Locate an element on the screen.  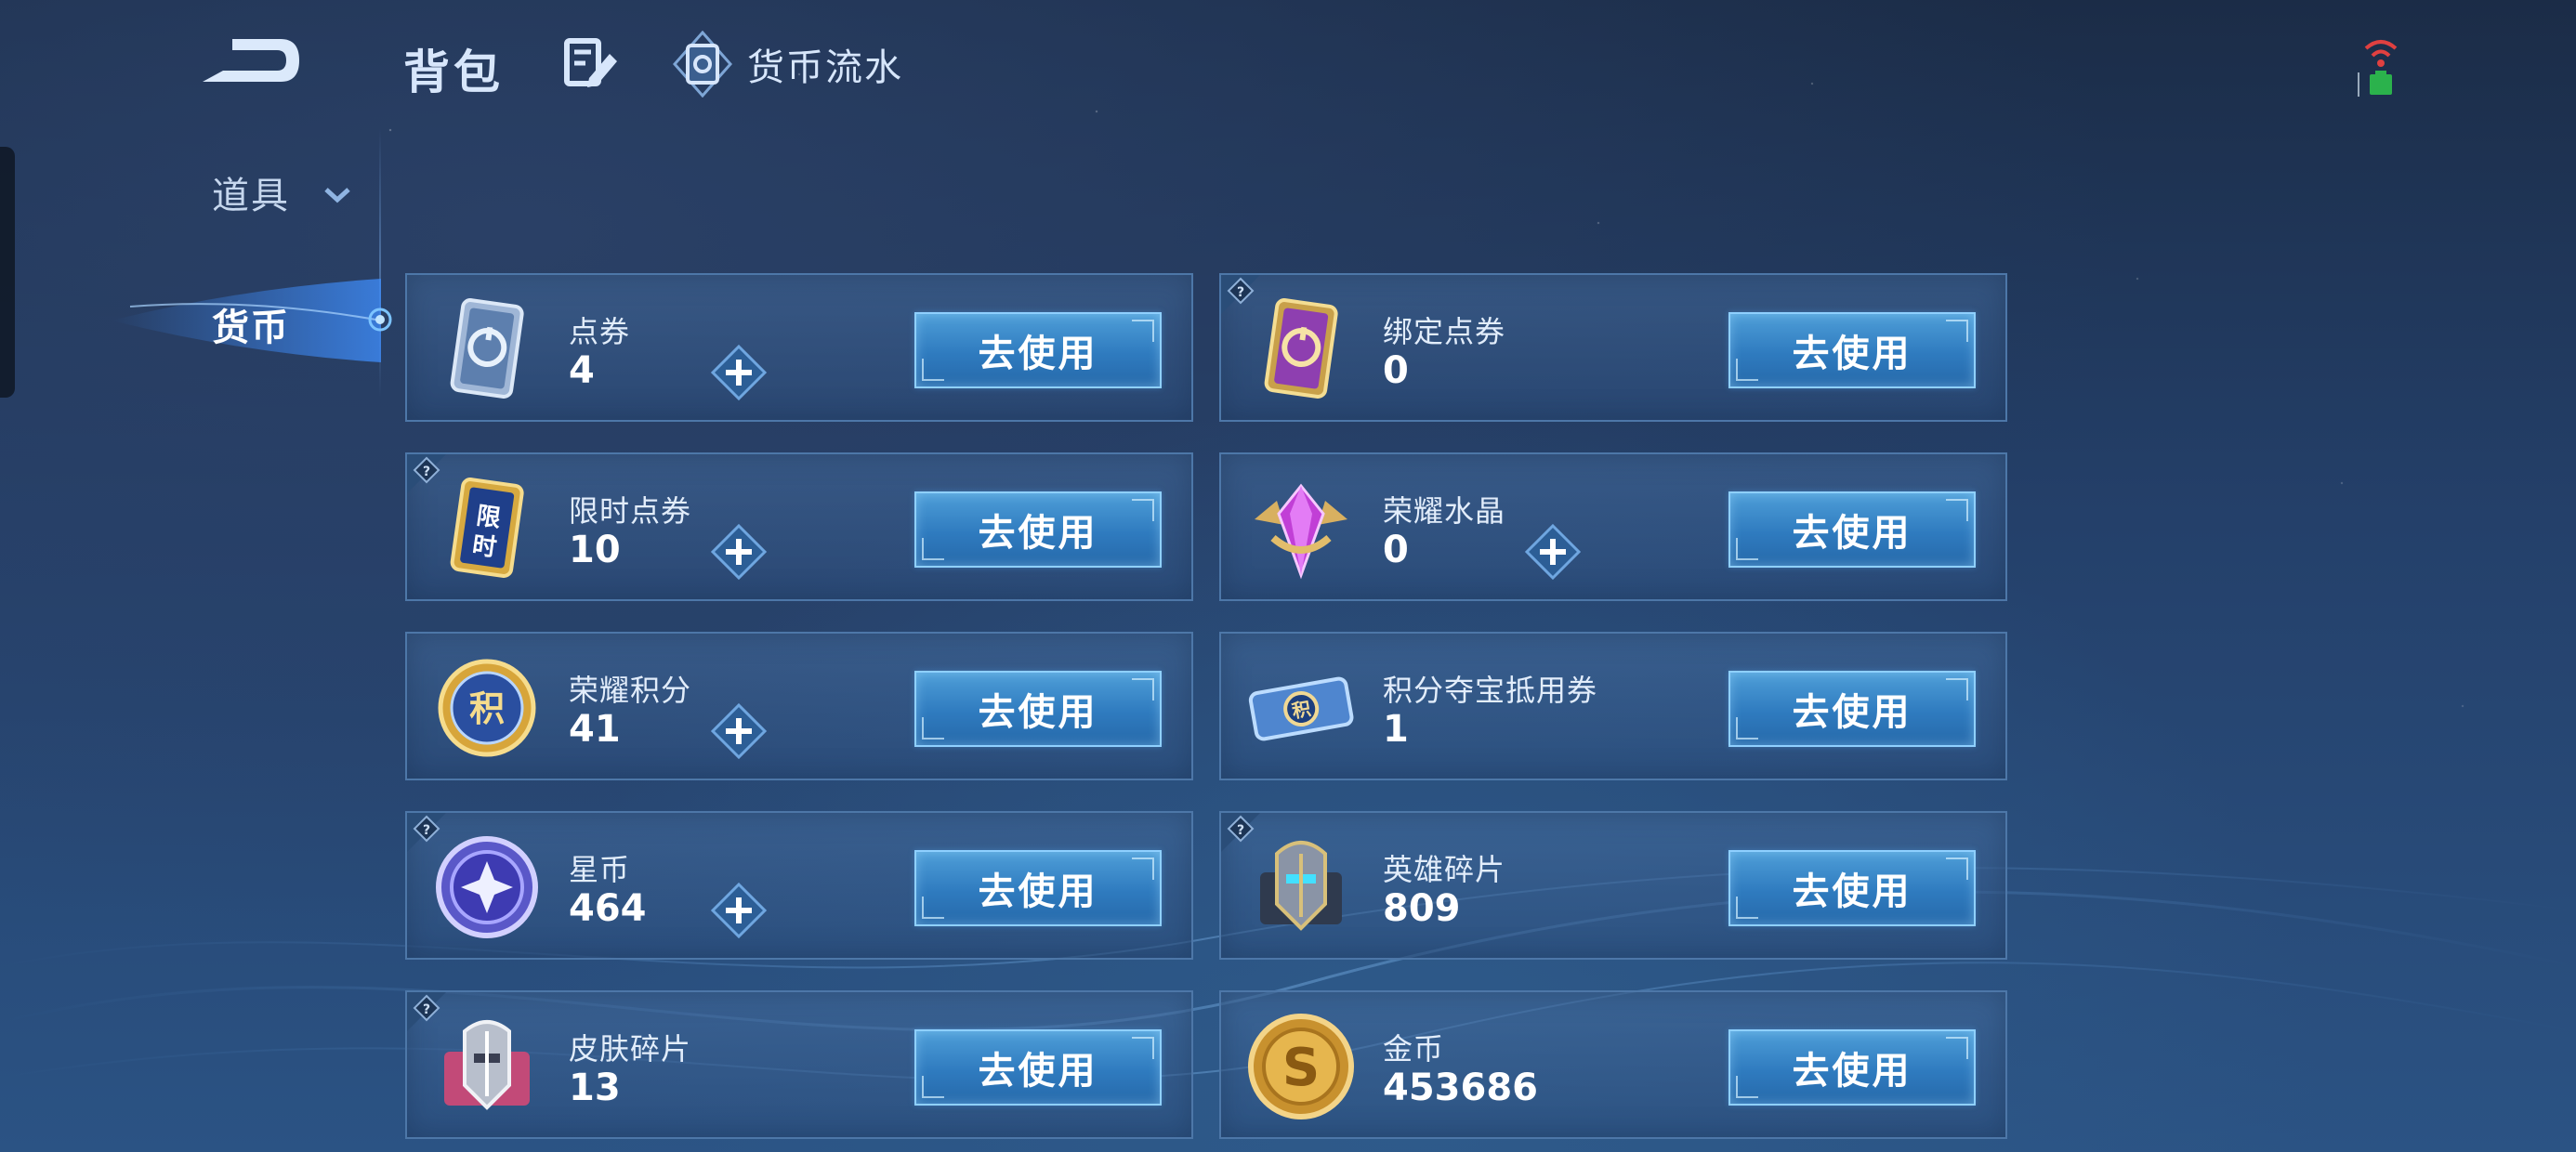
sidebar-item-label: 道具 is located at coordinates (251, 196).